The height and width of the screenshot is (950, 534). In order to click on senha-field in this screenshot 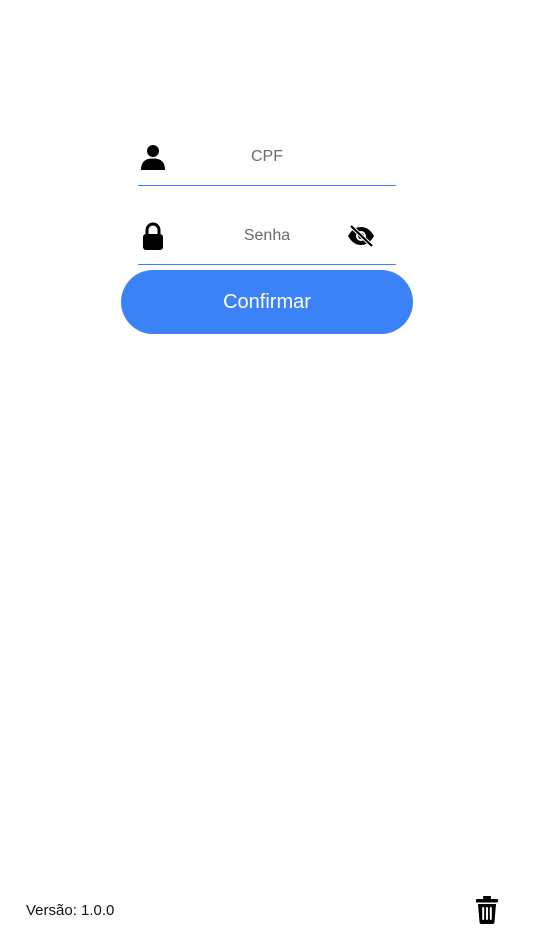, I will do `click(267, 242)`.